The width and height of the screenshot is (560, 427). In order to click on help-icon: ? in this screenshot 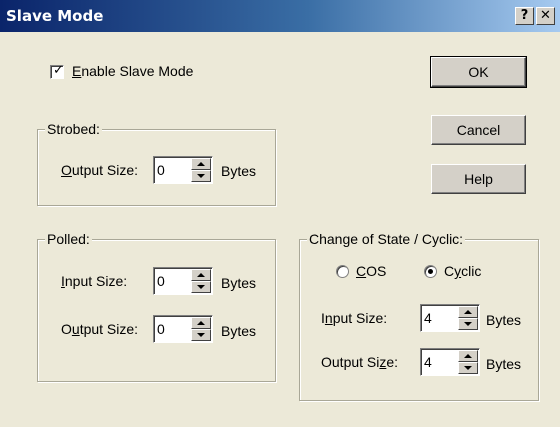, I will do `click(524, 15)`.